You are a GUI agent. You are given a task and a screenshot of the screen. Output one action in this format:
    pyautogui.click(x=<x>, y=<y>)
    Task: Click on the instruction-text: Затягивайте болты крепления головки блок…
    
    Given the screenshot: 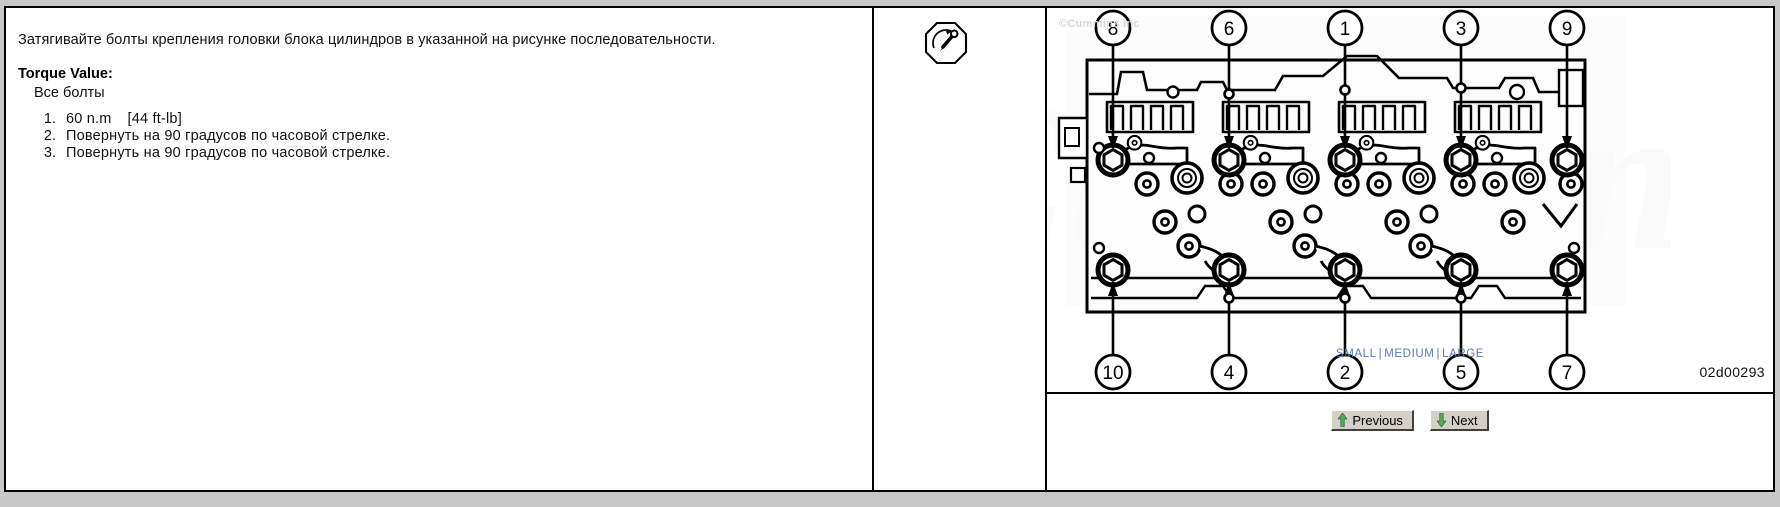 What is the action you would take?
    pyautogui.click(x=367, y=40)
    